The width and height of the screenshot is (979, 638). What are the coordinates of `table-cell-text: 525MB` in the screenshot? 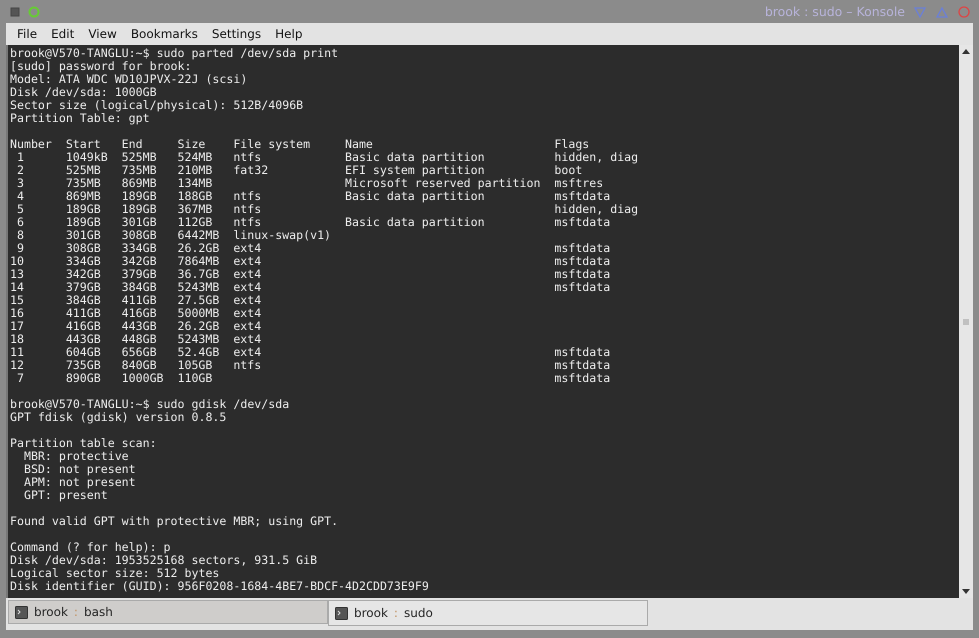 It's located at (84, 170).